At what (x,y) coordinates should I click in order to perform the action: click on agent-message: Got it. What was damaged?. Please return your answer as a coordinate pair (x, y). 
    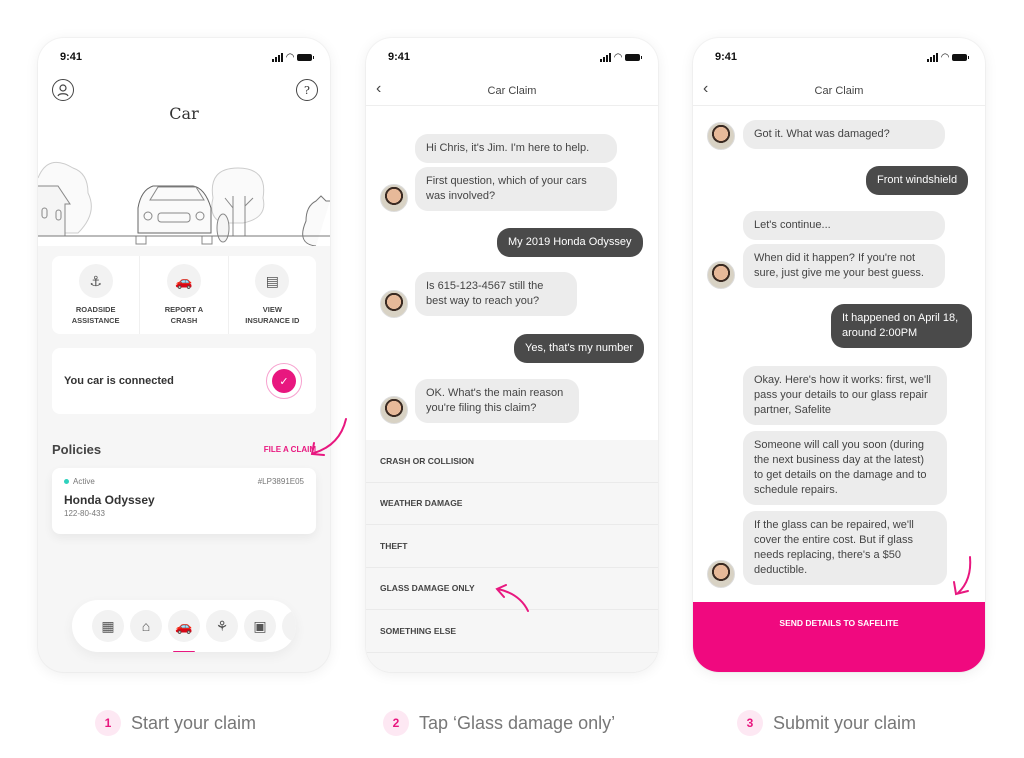
    Looking at the image, I should click on (844, 134).